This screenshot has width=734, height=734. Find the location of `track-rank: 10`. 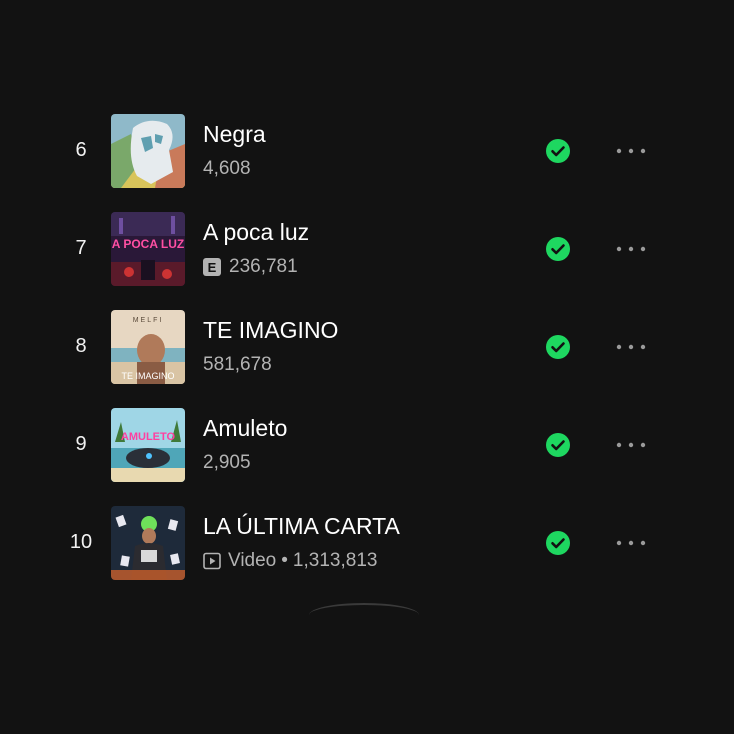

track-rank: 10 is located at coordinates (81, 542).